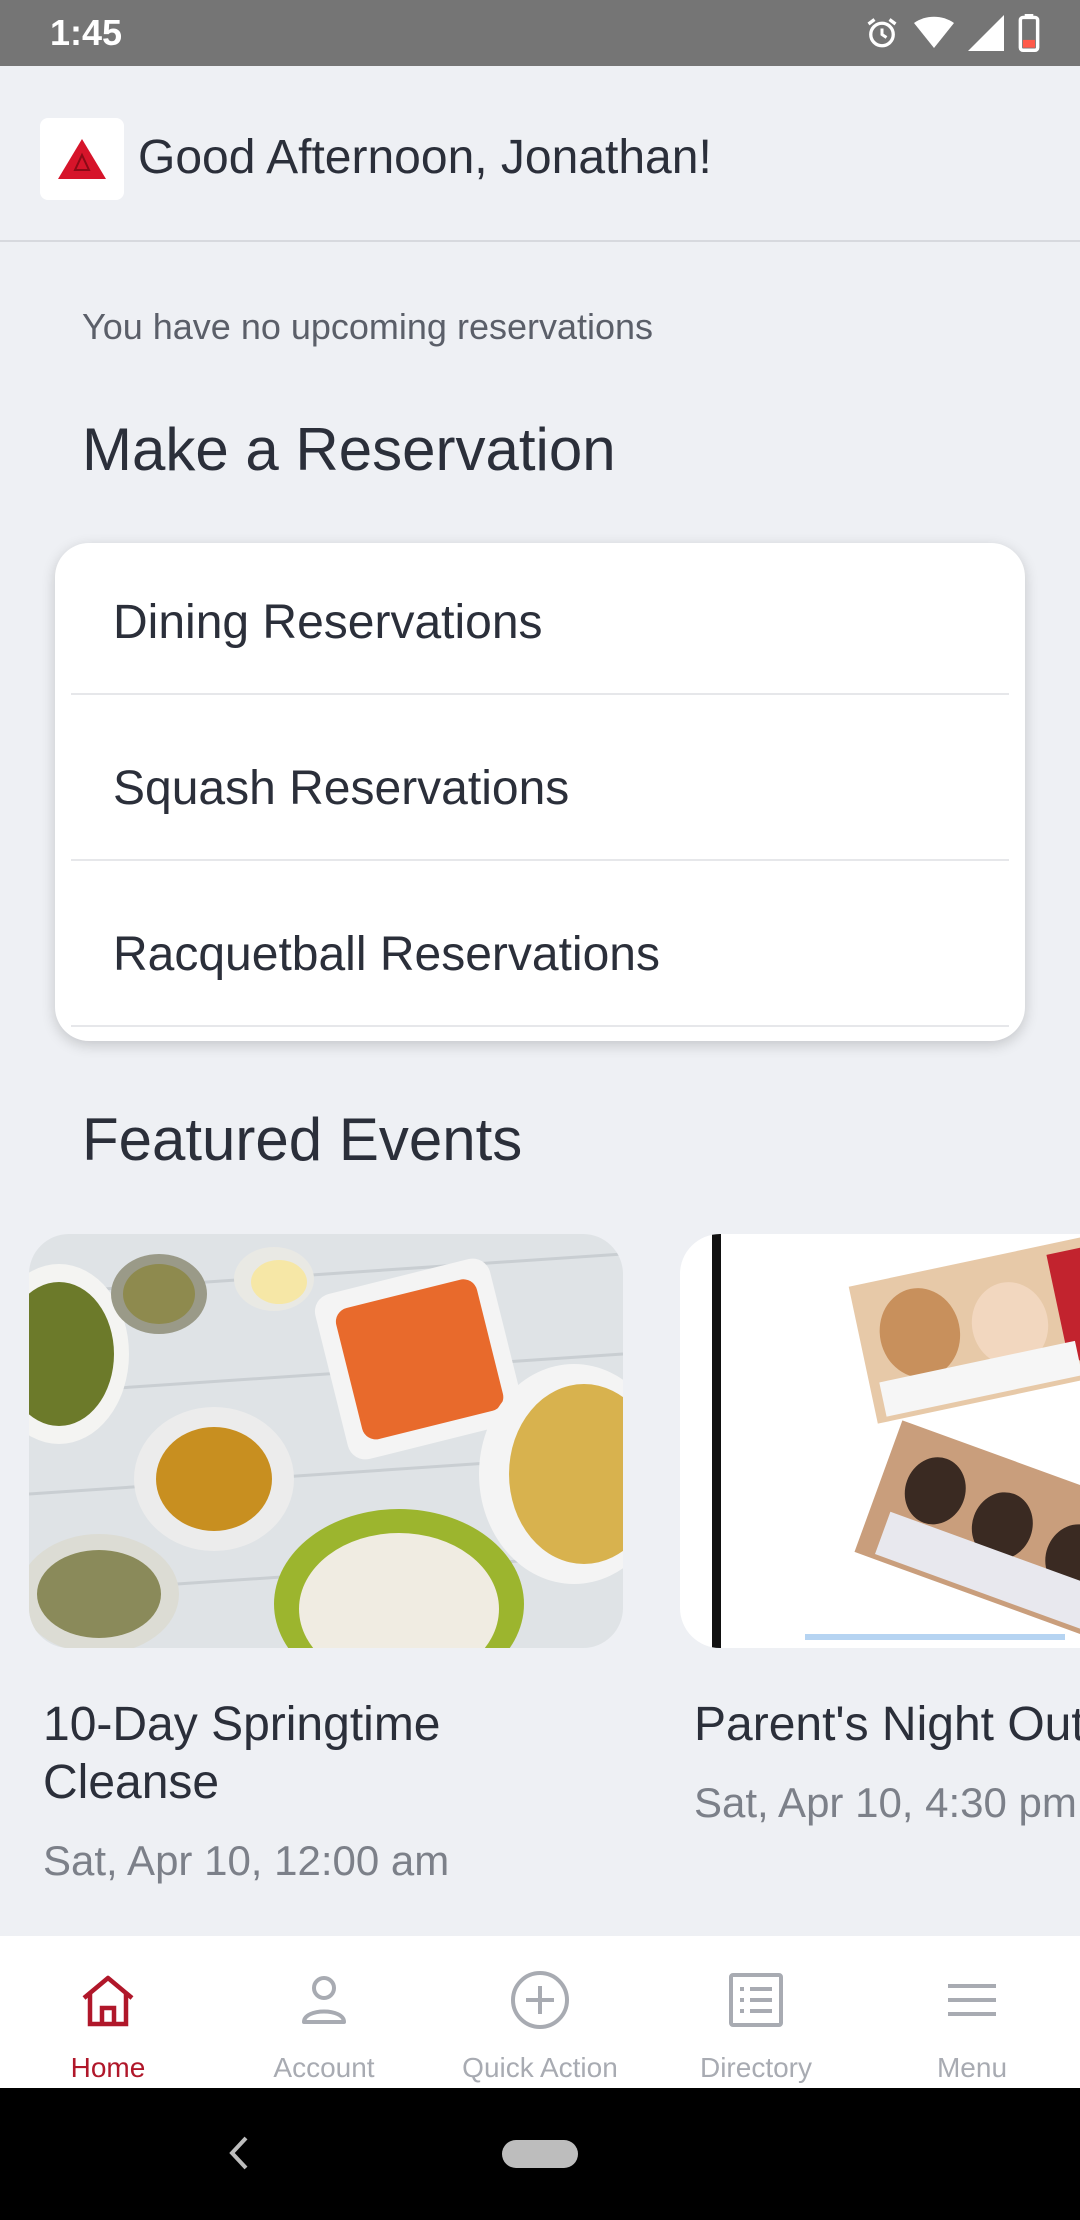 The width and height of the screenshot is (1080, 2220). Describe the element at coordinates (386, 954) in the screenshot. I see `reservation-item-label: Racquetball Reservations` at that location.